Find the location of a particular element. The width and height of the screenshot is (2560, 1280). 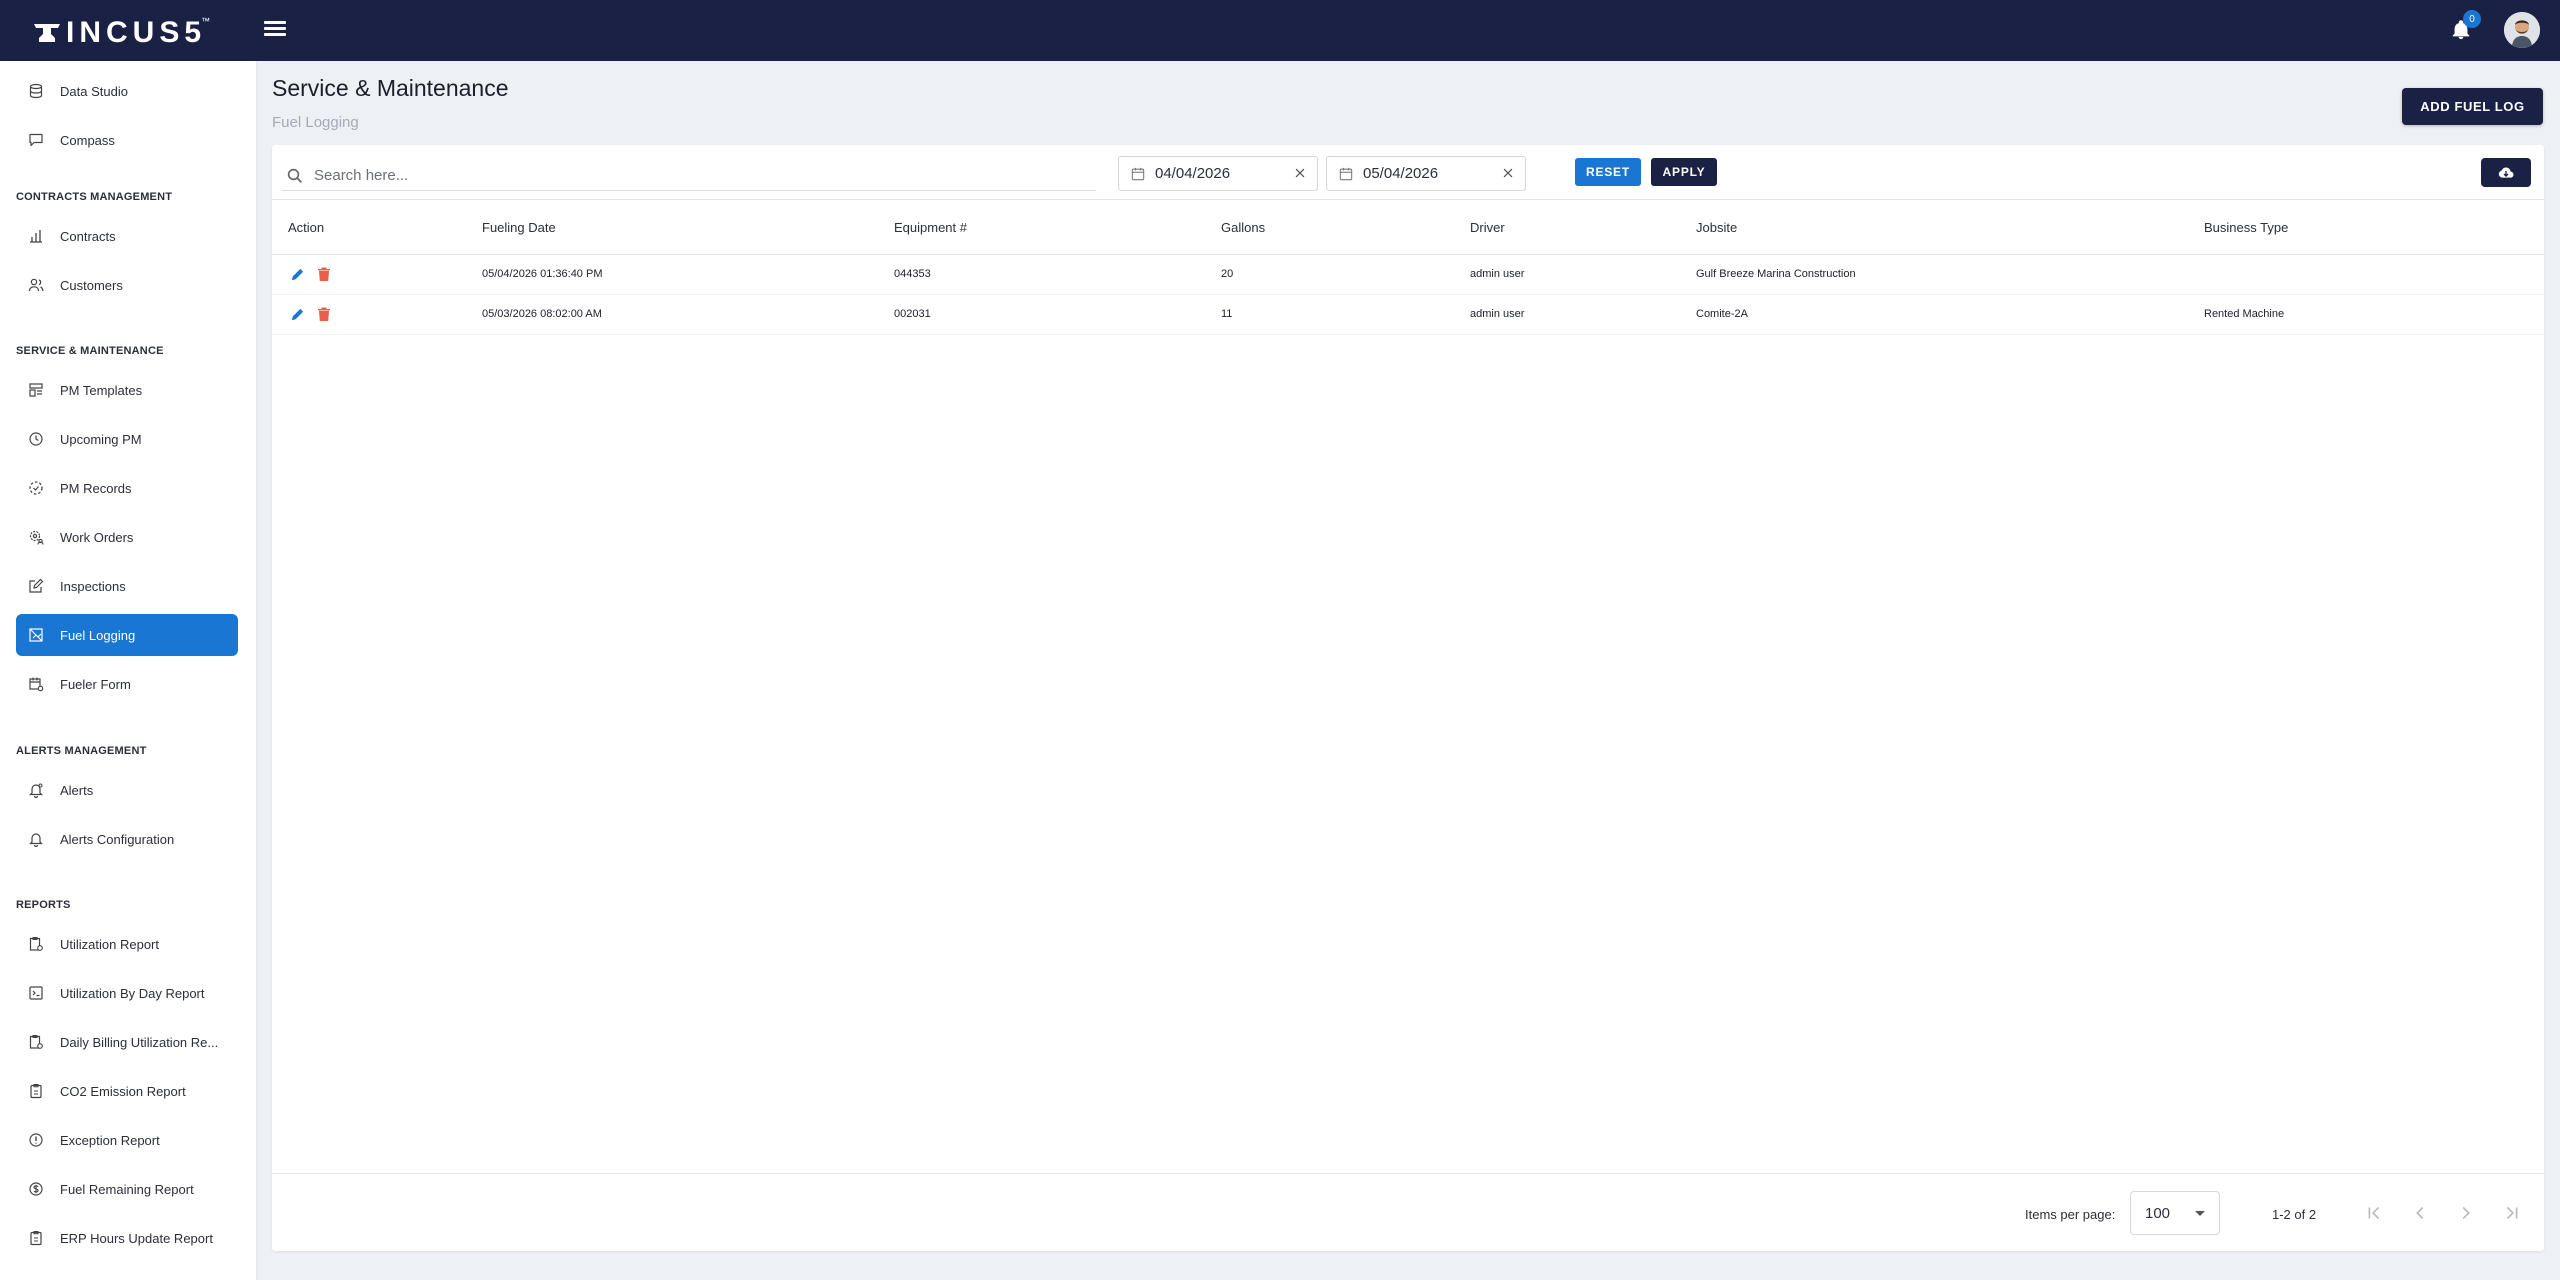

logo-text: INCUS is located at coordinates (125, 32).